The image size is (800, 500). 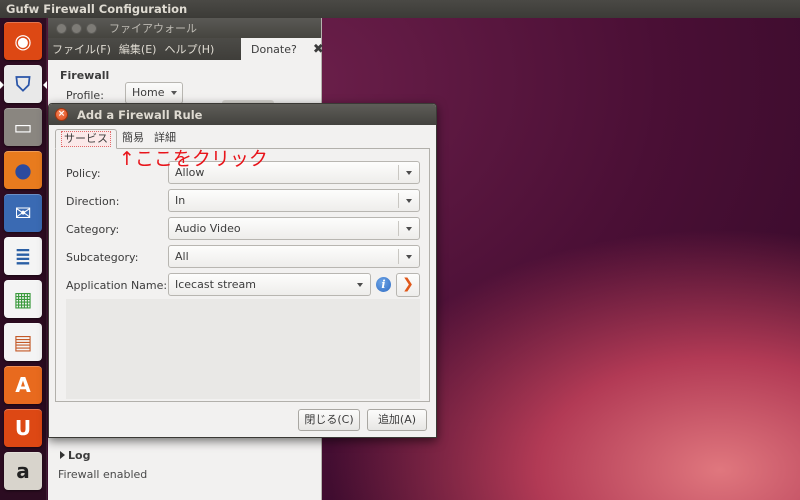 I want to click on donate-bar: Donate? ✖, so click(x=282, y=49).